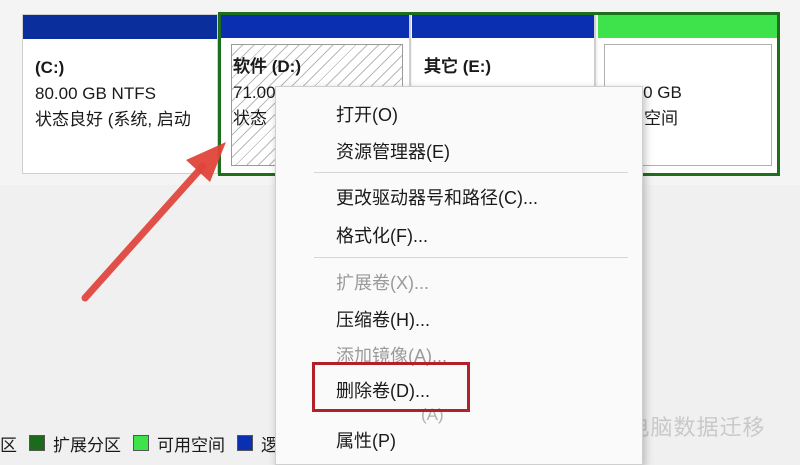  Describe the element at coordinates (366, 440) in the screenshot. I see `menu-properties: 属性(P)` at that location.